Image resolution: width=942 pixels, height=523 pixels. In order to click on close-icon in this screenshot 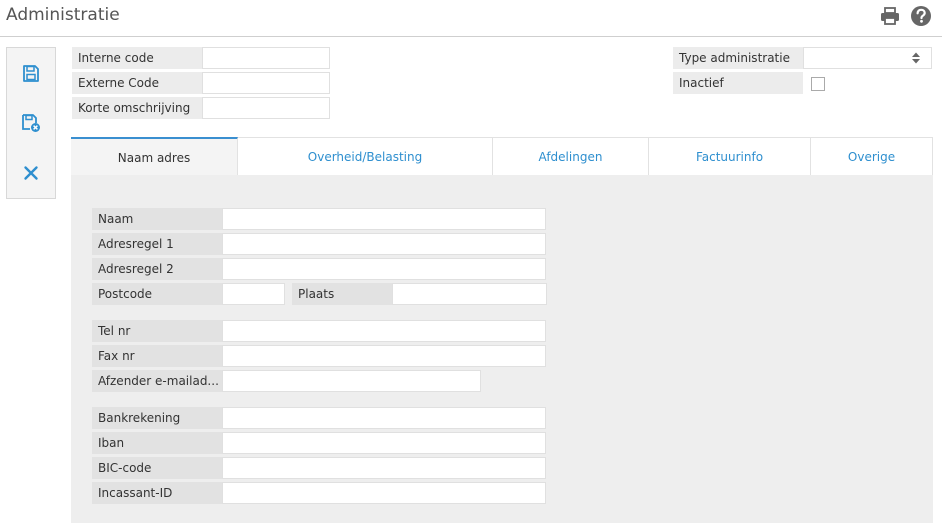, I will do `click(31, 173)`.